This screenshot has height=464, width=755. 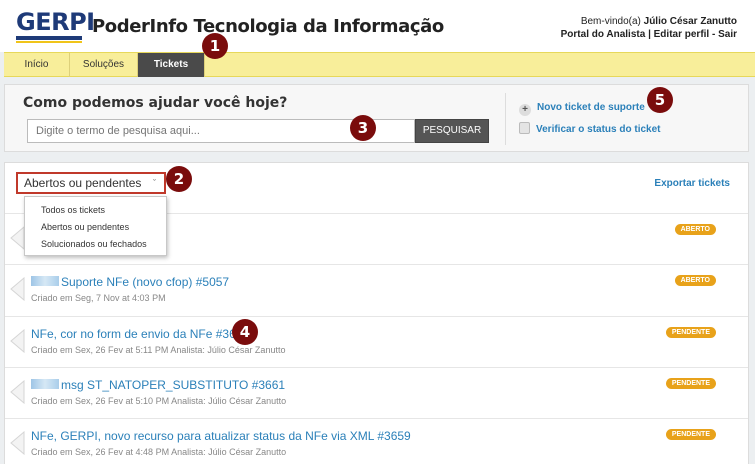 I want to click on ticket-title-text: Suporte NFe (novo cfop) #5057, so click(x=145, y=282).